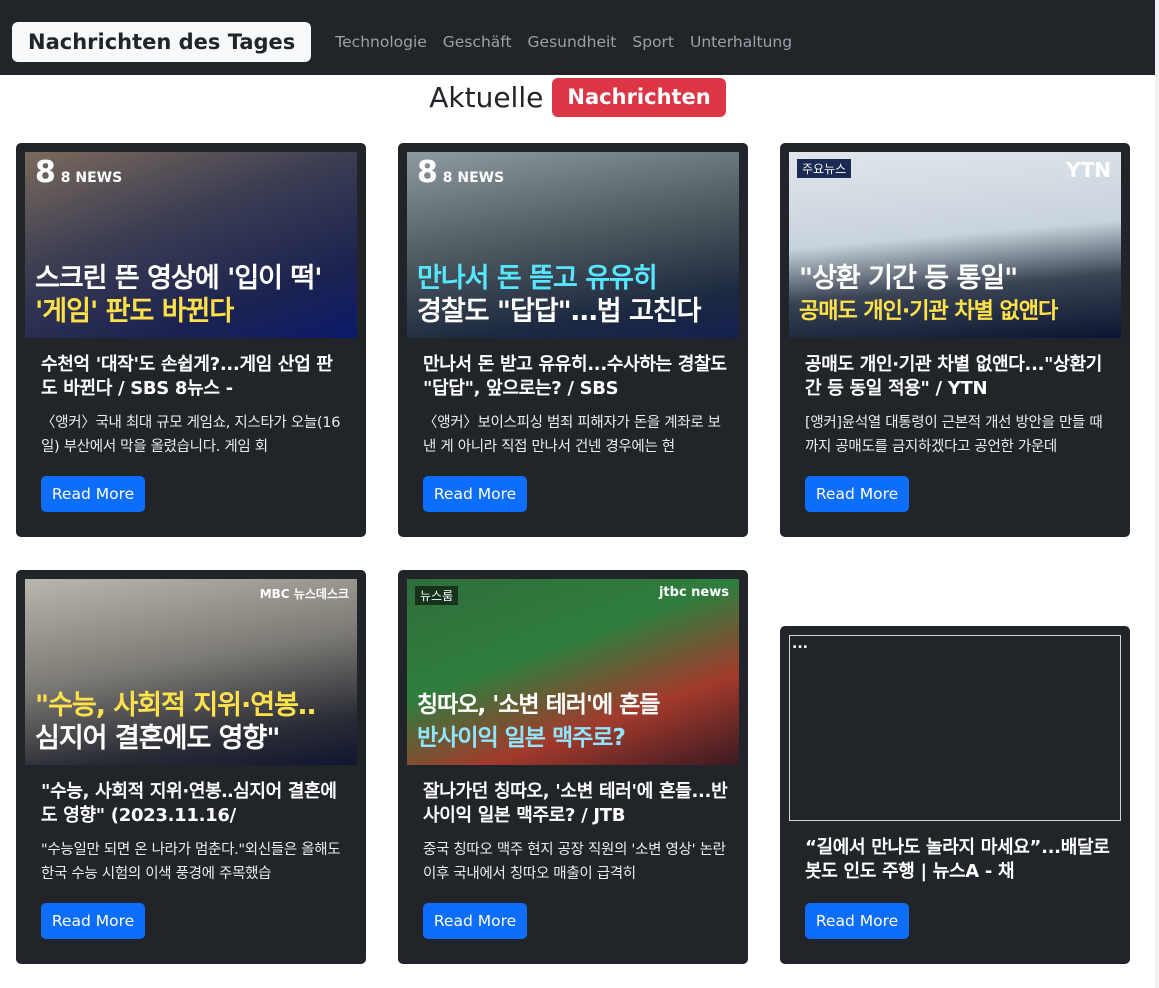  I want to click on nav-link-gesundheit: Gesundheit, so click(572, 42).